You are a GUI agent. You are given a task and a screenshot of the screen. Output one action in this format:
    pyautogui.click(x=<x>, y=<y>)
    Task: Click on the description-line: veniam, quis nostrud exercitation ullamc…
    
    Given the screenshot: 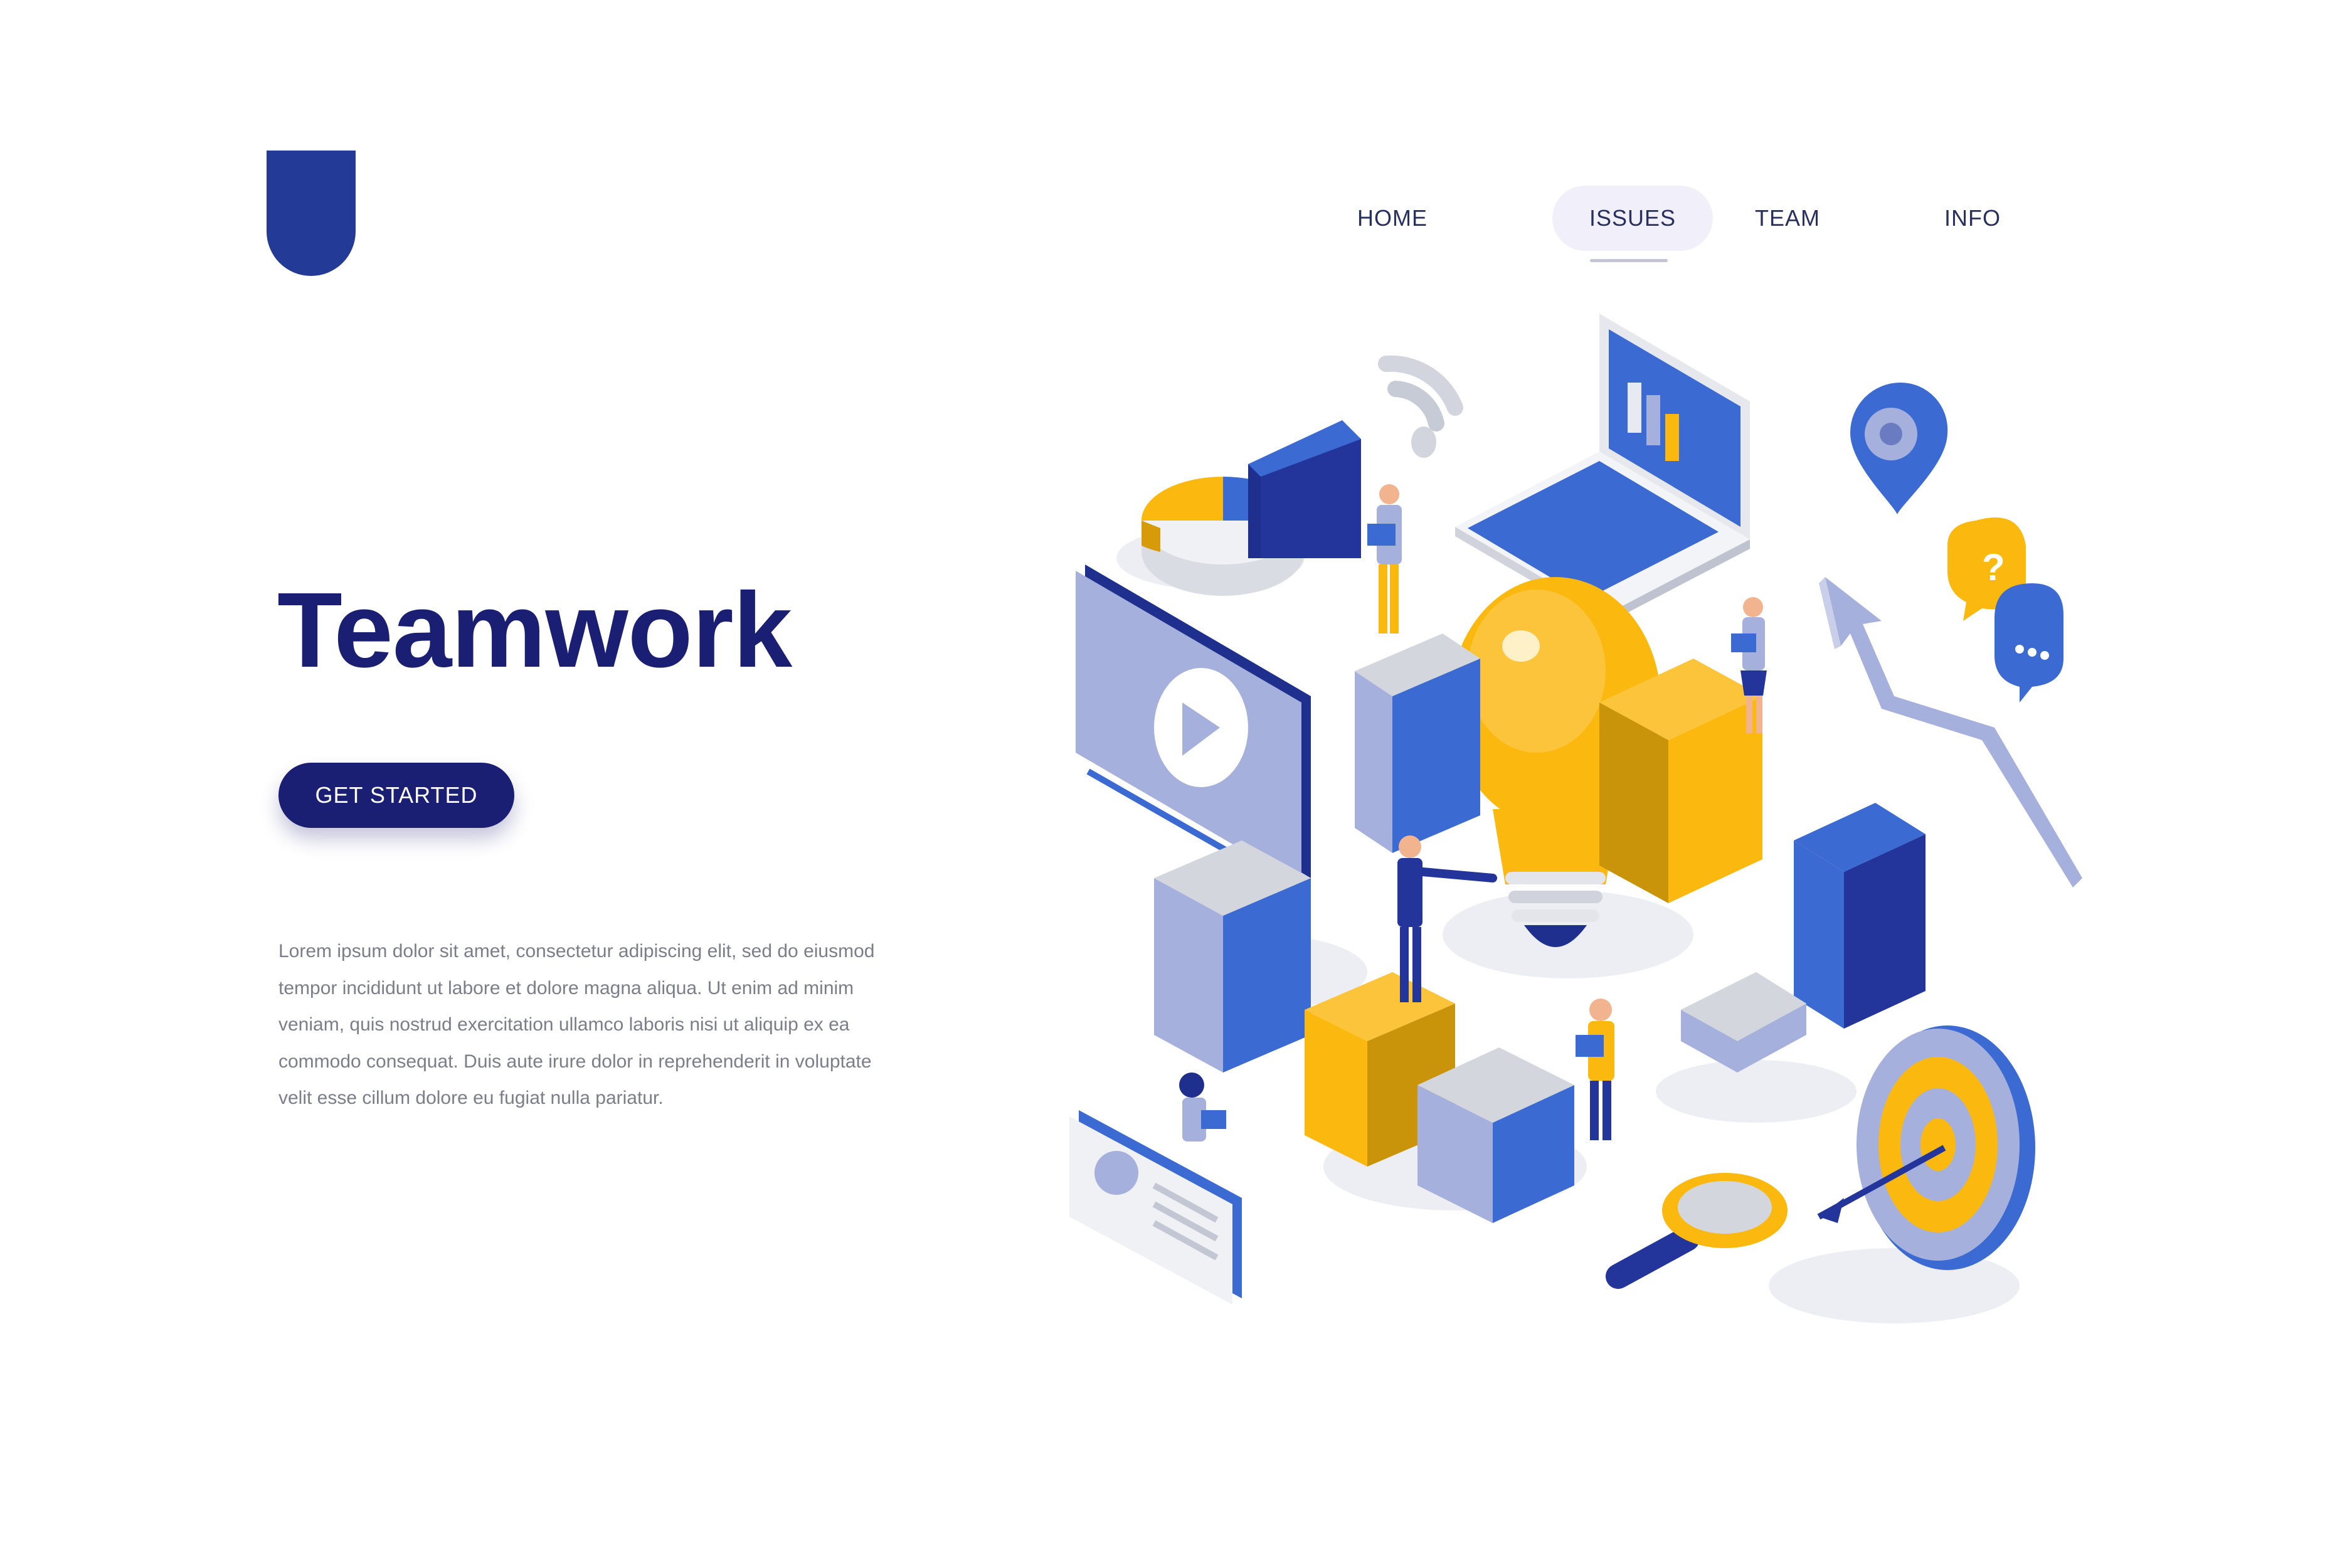 What is the action you would take?
    pyautogui.click(x=564, y=1024)
    